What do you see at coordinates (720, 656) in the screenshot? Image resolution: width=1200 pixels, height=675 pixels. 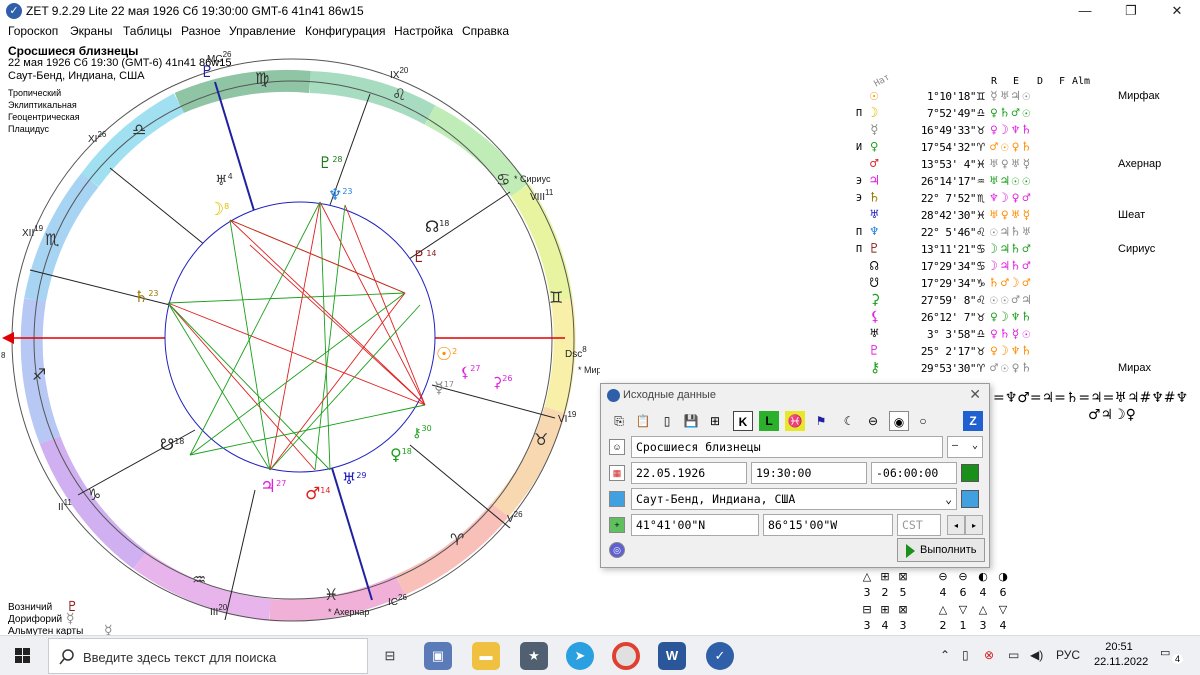 I see `zet-taskbar-icon: ✓` at bounding box center [720, 656].